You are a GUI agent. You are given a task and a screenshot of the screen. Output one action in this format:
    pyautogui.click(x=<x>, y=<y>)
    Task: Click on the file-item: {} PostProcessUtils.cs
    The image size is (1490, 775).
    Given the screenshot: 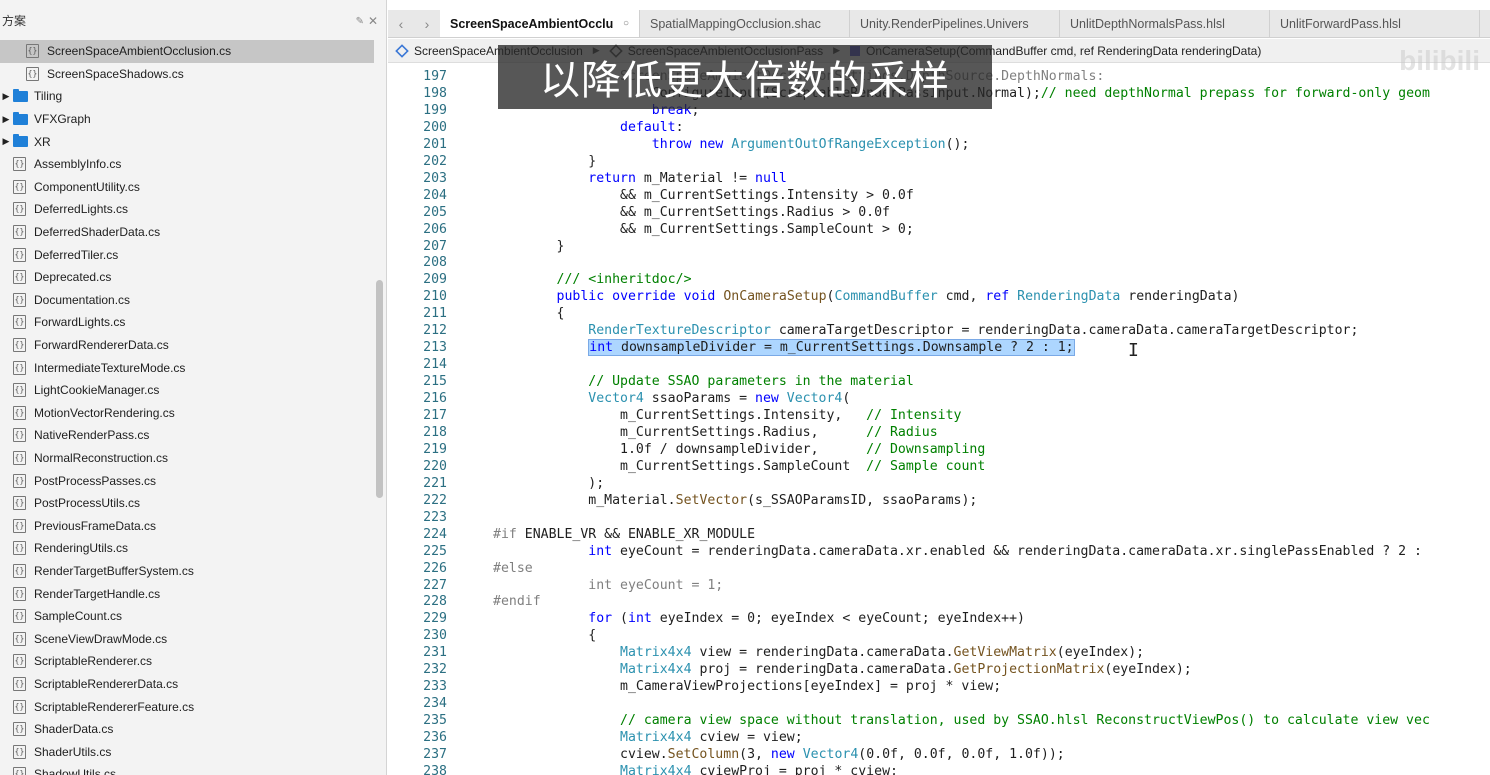 What is the action you would take?
    pyautogui.click(x=187, y=503)
    